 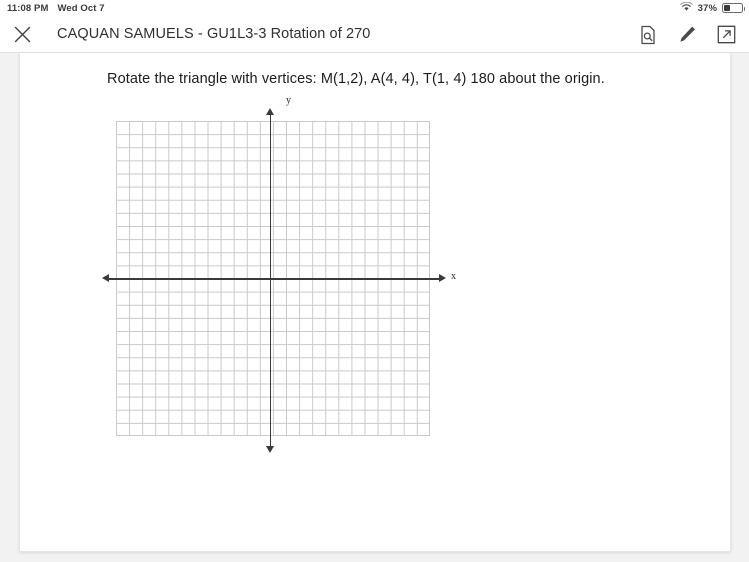 I want to click on share-external-icon, so click(x=726, y=35).